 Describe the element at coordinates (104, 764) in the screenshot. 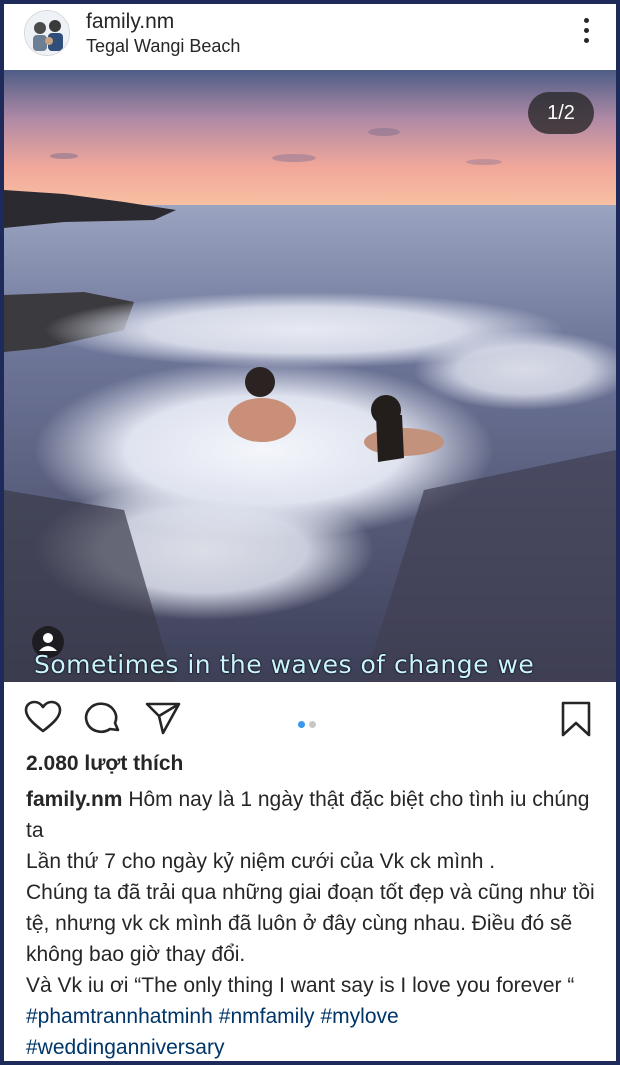

I see `like-count: 2.080 lượt thích` at that location.